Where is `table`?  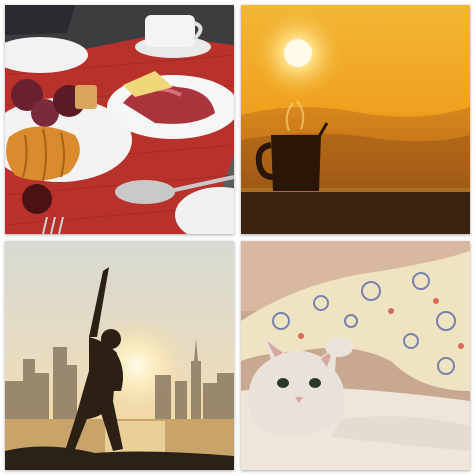
table is located at coordinates (355, 211).